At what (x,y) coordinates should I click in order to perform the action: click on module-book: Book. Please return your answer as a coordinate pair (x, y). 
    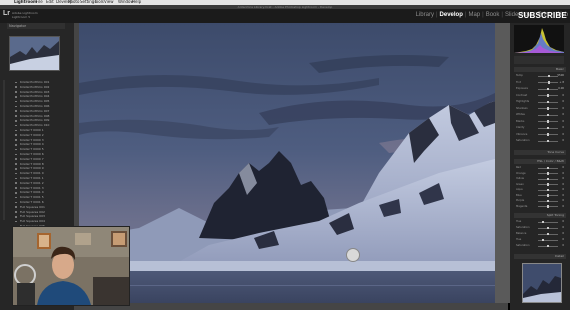
    Looking at the image, I should click on (493, 15).